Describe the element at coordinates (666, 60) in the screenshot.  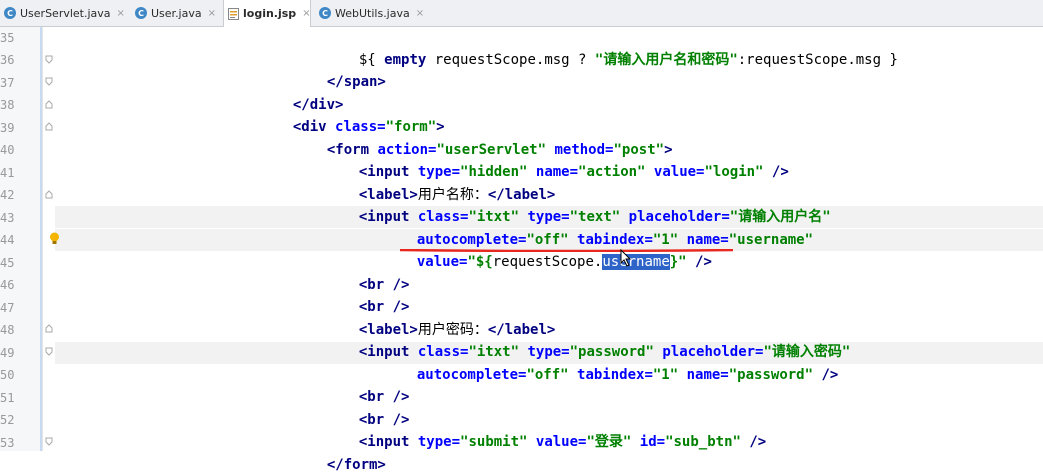
I see `code-token: "请输入用户名和密码"` at that location.